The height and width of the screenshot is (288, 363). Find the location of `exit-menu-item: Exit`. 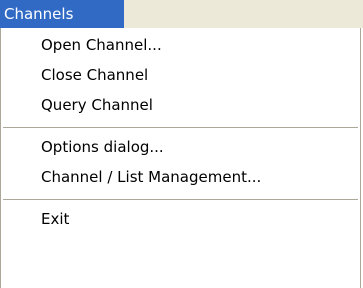

exit-menu-item: Exit is located at coordinates (180, 219).